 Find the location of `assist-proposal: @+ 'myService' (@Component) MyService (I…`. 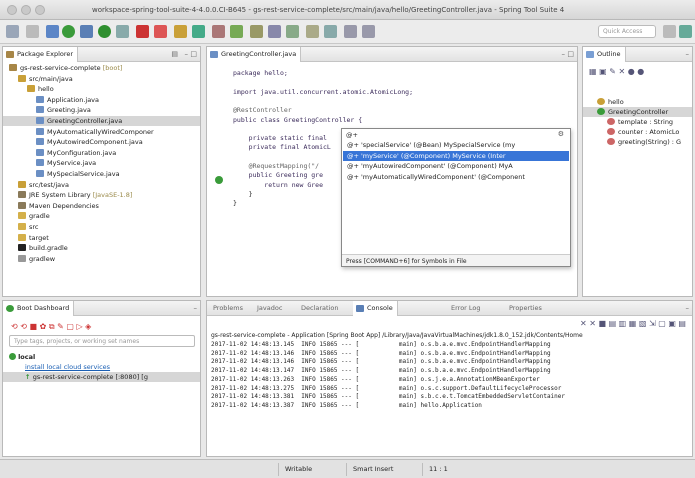

assist-proposal: @+ 'myService' (@Component) MyService (I… is located at coordinates (456, 155).